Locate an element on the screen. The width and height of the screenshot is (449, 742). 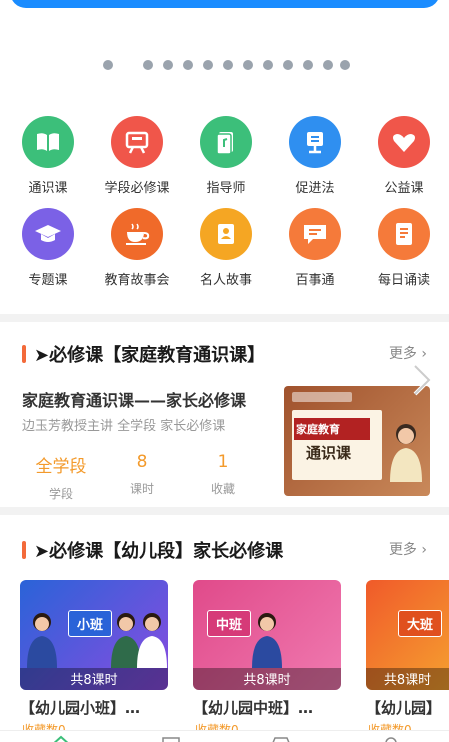
grid-item-charity-course: 公益课 is located at coordinates (404, 156).